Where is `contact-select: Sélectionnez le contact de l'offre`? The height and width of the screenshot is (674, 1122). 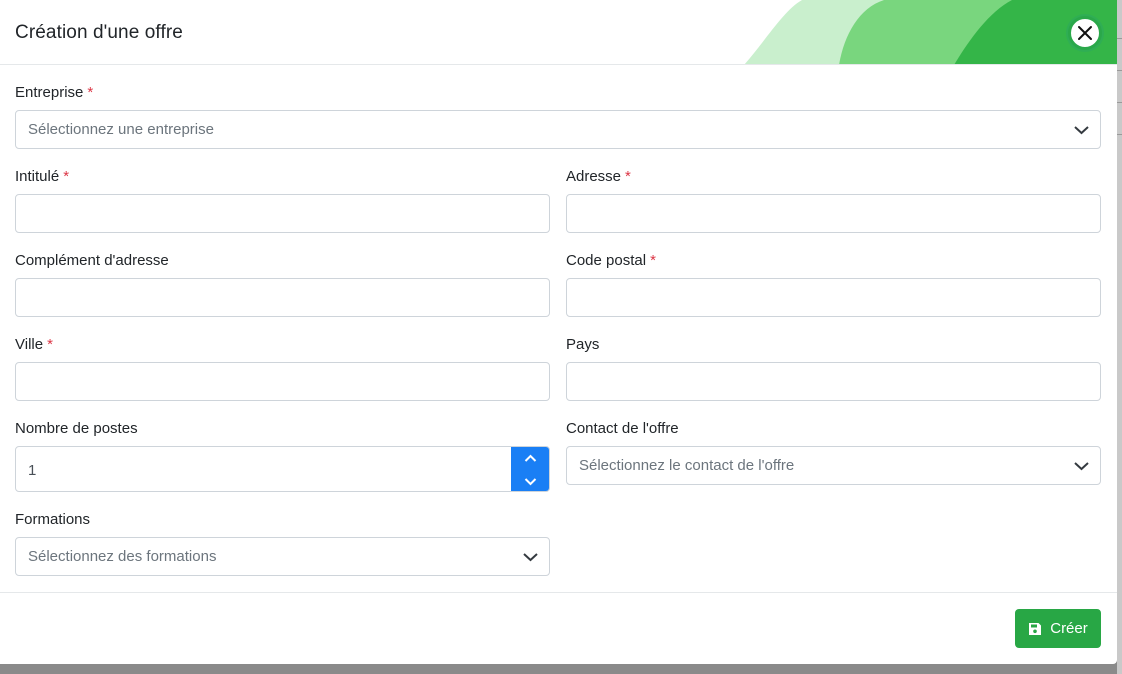 contact-select: Sélectionnez le contact de l'offre is located at coordinates (833, 465).